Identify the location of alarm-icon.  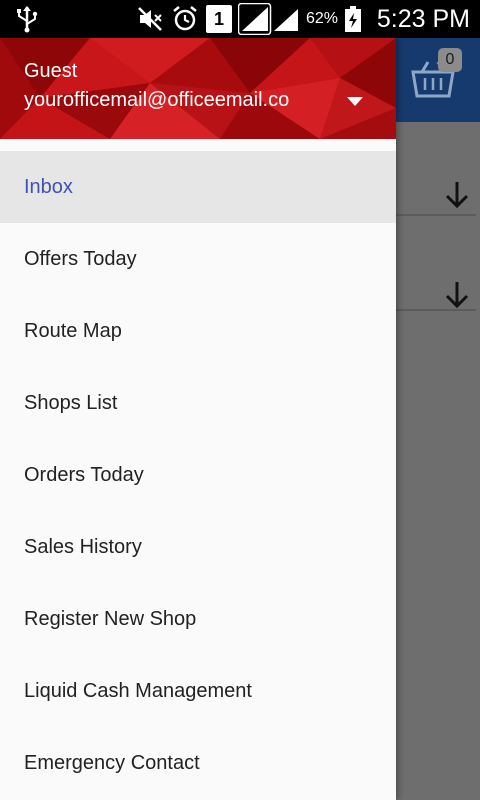
(185, 19).